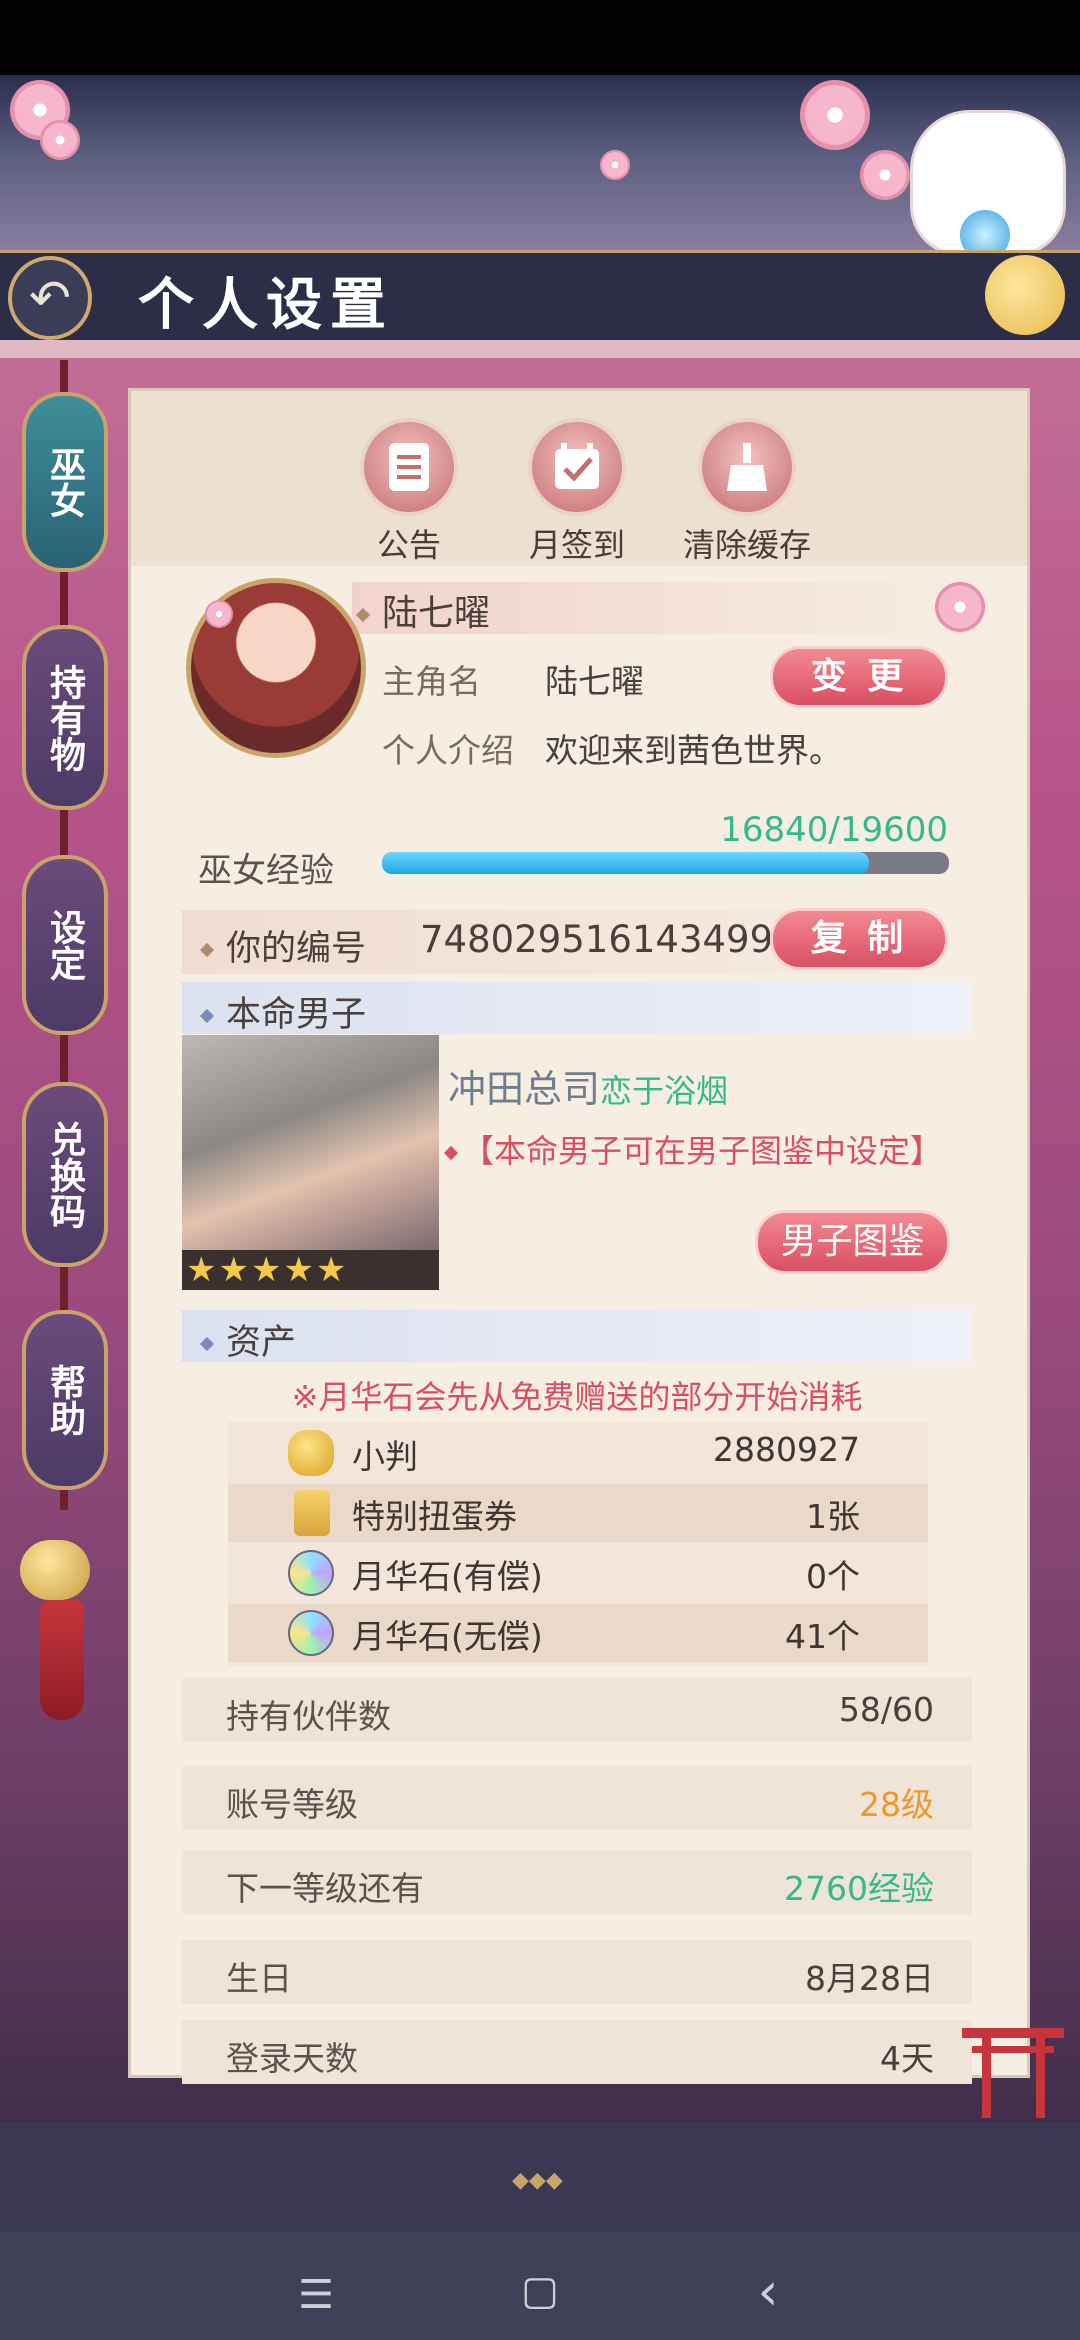  What do you see at coordinates (540, 349) in the screenshot?
I see `title-bar-divider` at bounding box center [540, 349].